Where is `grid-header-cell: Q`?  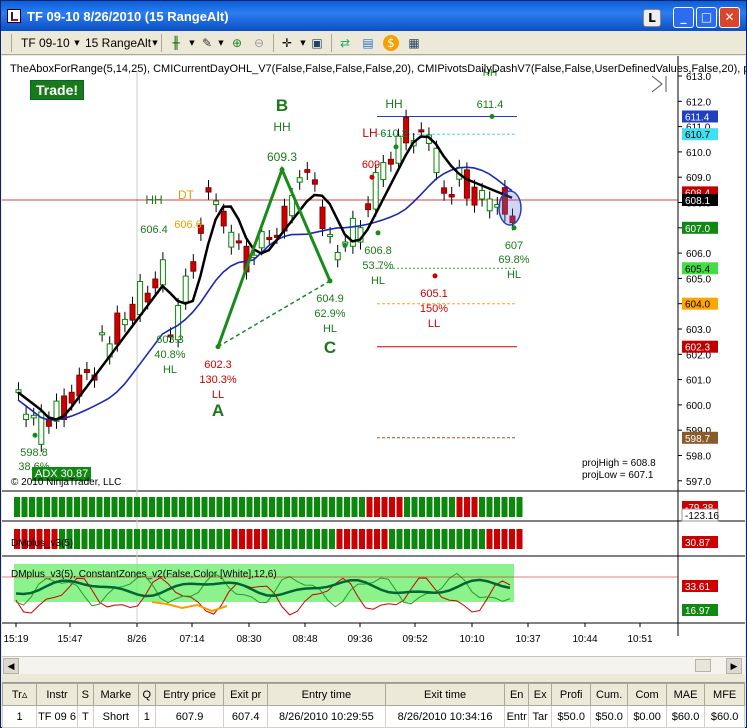 grid-header-cell: Q is located at coordinates (146, 694).